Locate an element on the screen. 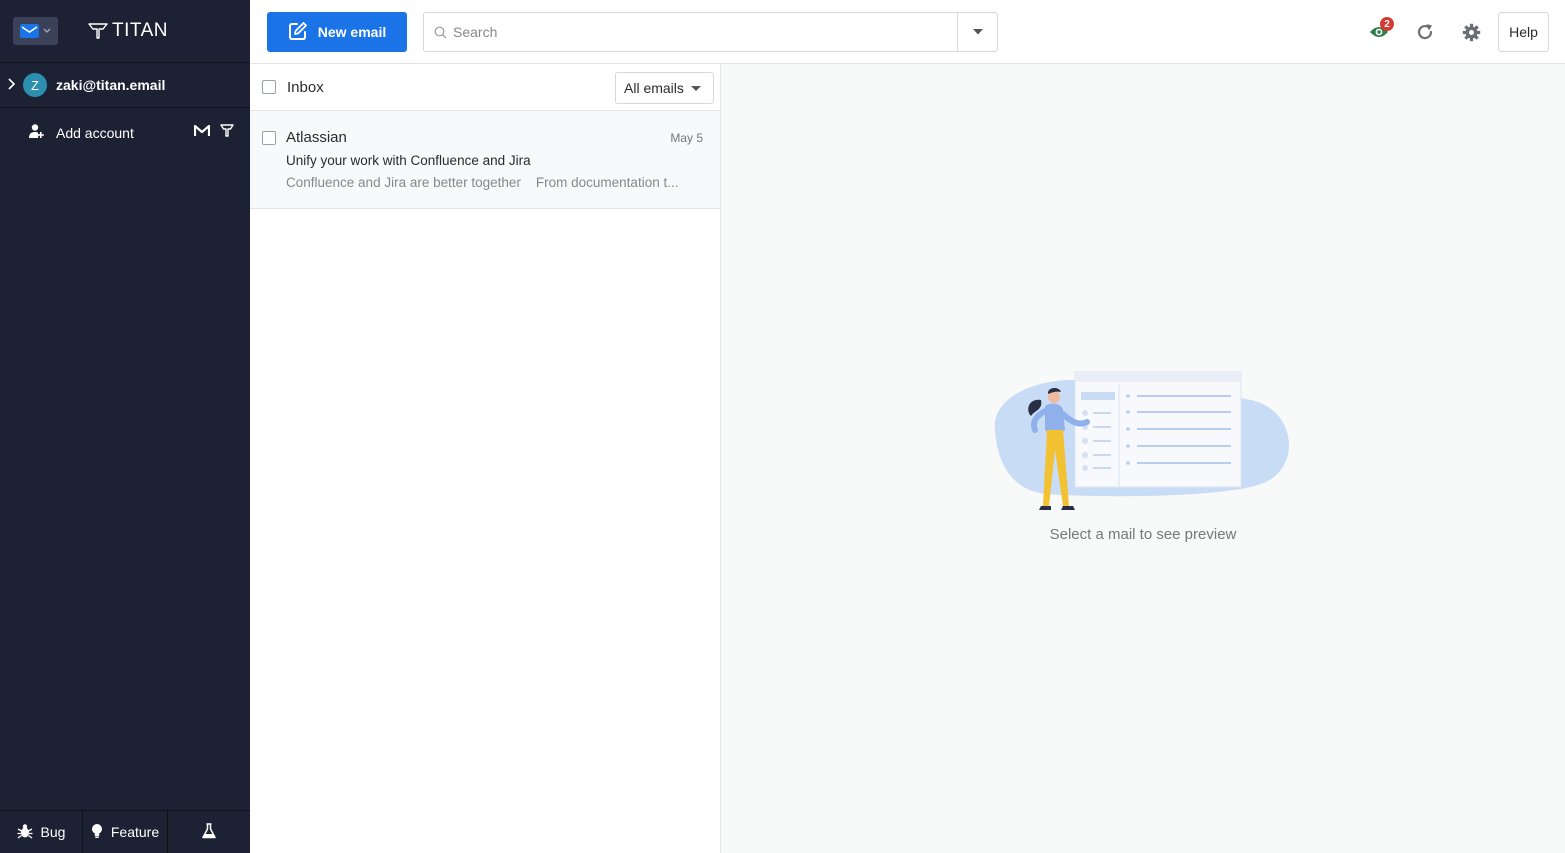 The image size is (1565, 853). refresh-button is located at coordinates (1425, 32).